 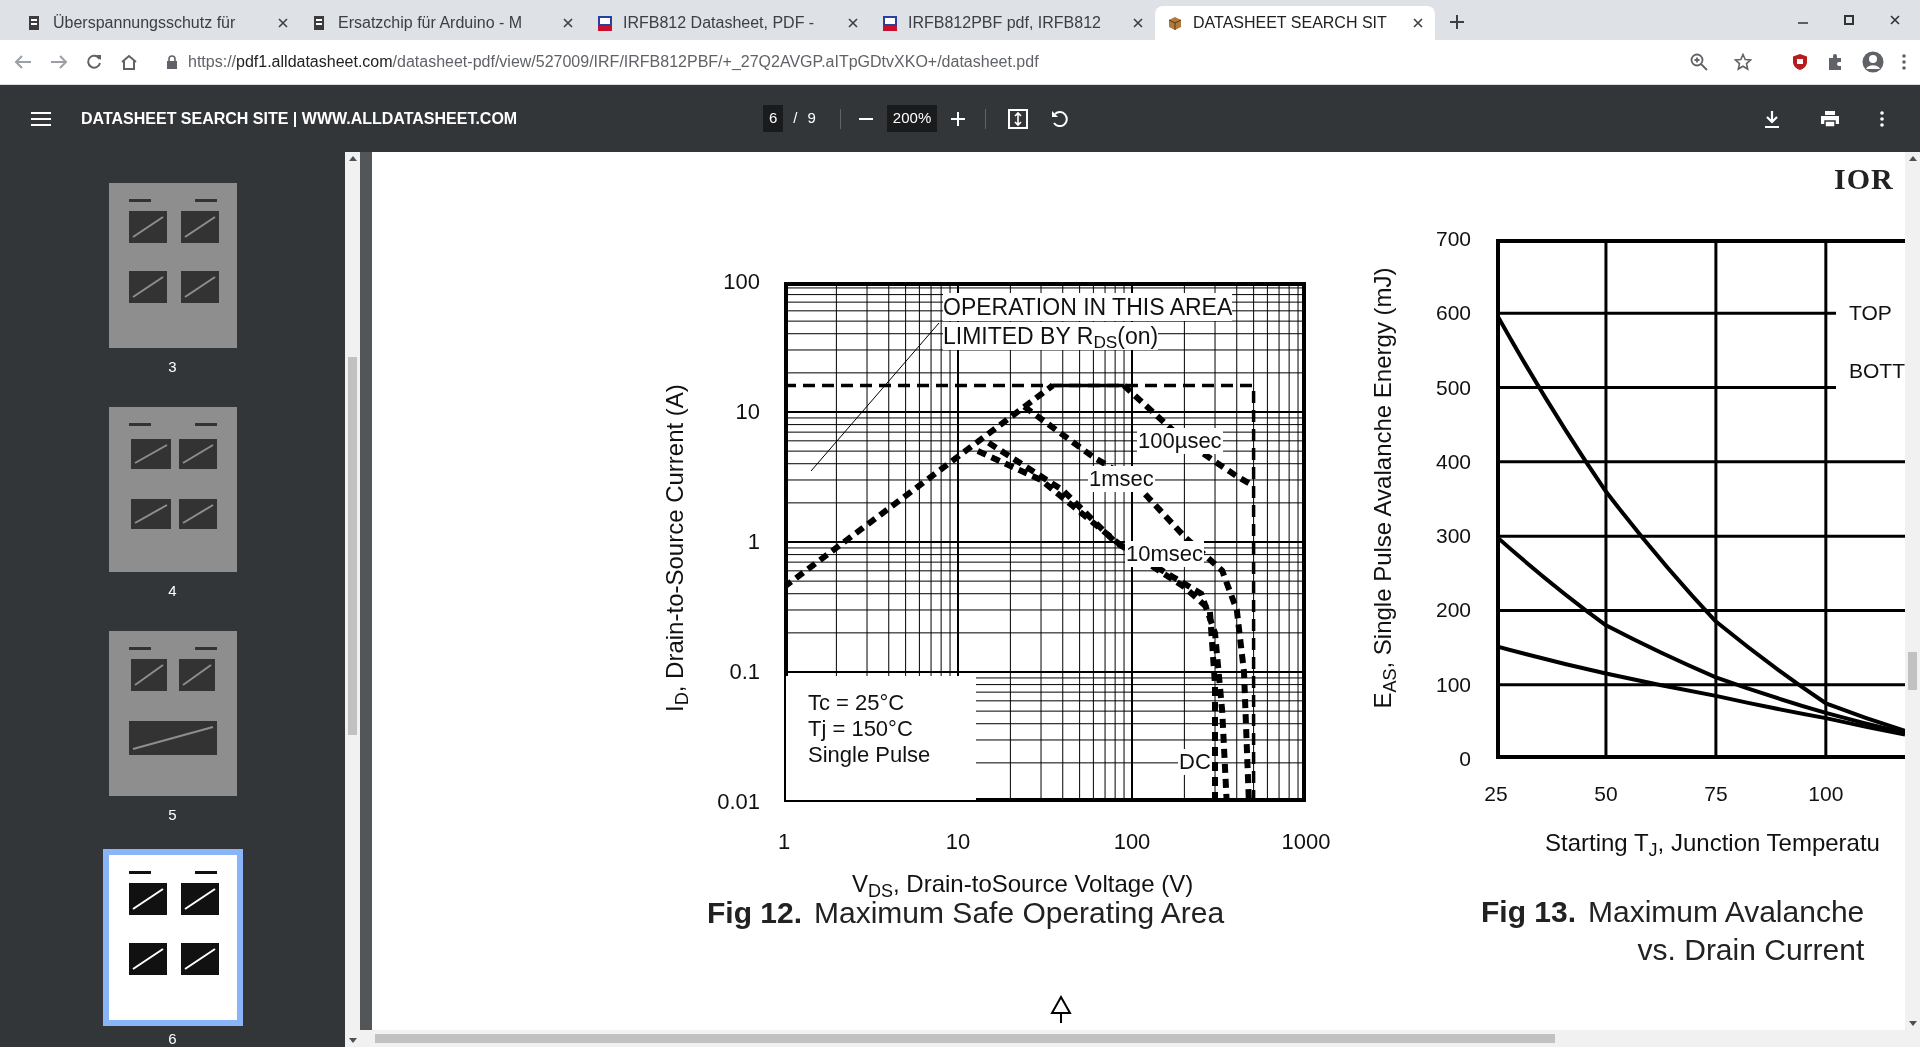 I want to click on axis-tick-label: 25, so click(x=1496, y=794).